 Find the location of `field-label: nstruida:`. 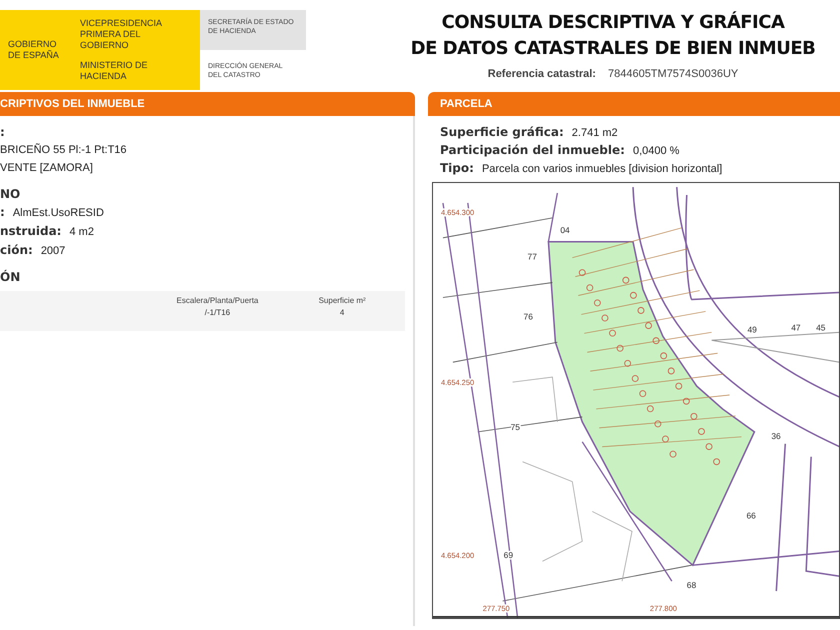

field-label: nstruida: is located at coordinates (31, 231).